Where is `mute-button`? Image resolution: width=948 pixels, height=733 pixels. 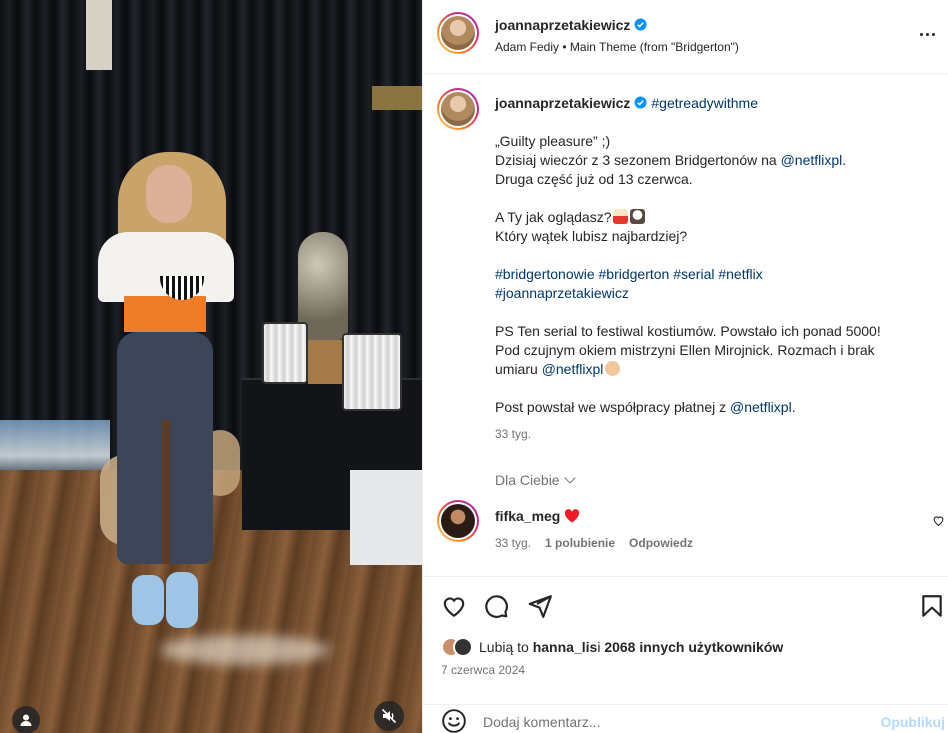
mute-button is located at coordinates (389, 716).